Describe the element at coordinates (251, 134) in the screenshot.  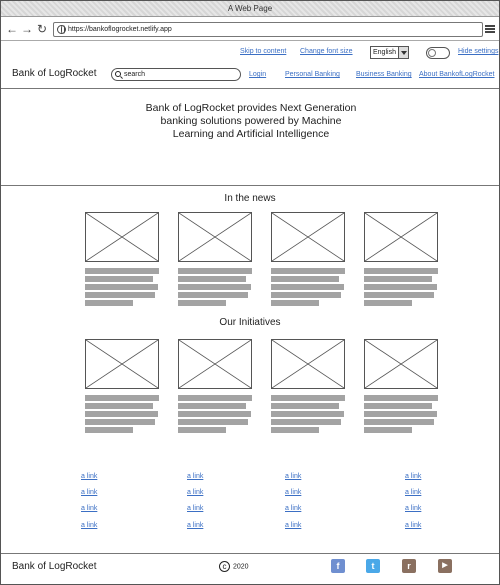
I see `hero-line: Learning and Artificial Intelligence` at that location.